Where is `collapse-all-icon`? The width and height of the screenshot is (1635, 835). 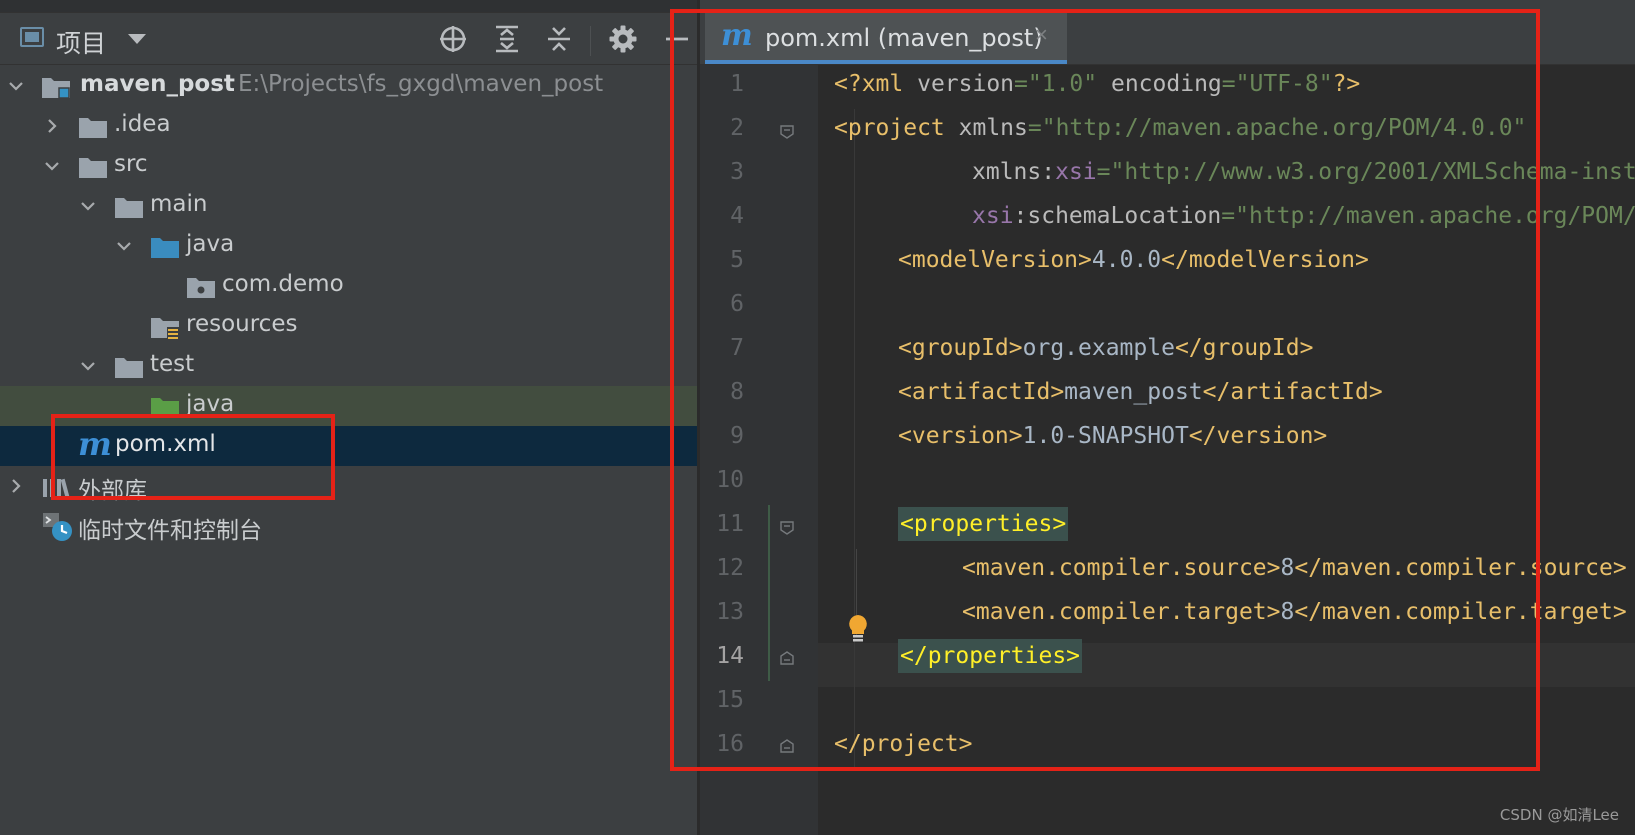
collapse-all-icon is located at coordinates (559, 39).